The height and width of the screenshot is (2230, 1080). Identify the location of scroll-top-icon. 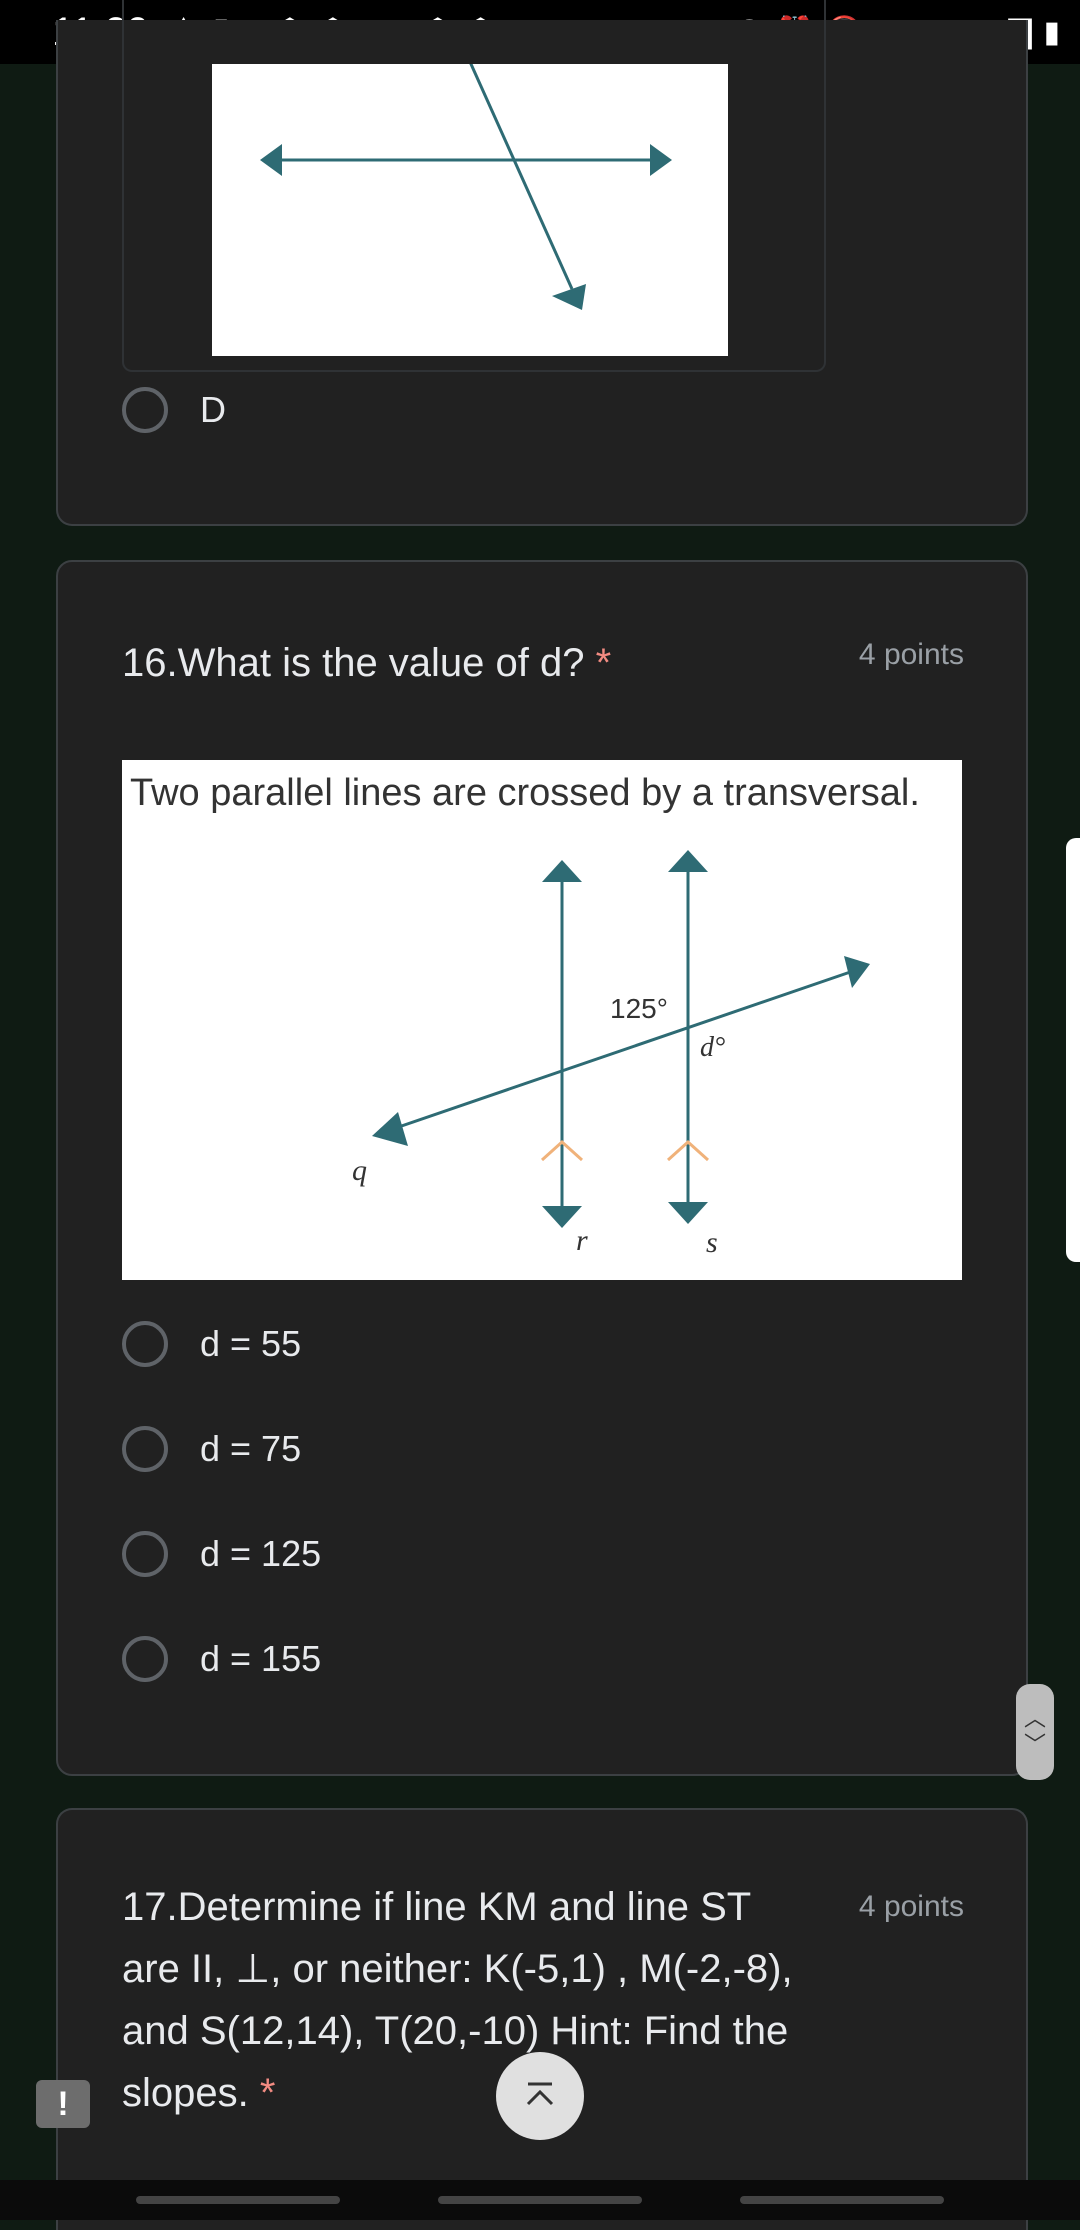
(540, 2094).